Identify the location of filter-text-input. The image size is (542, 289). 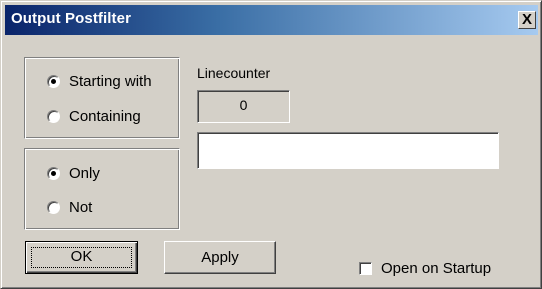
(348, 150).